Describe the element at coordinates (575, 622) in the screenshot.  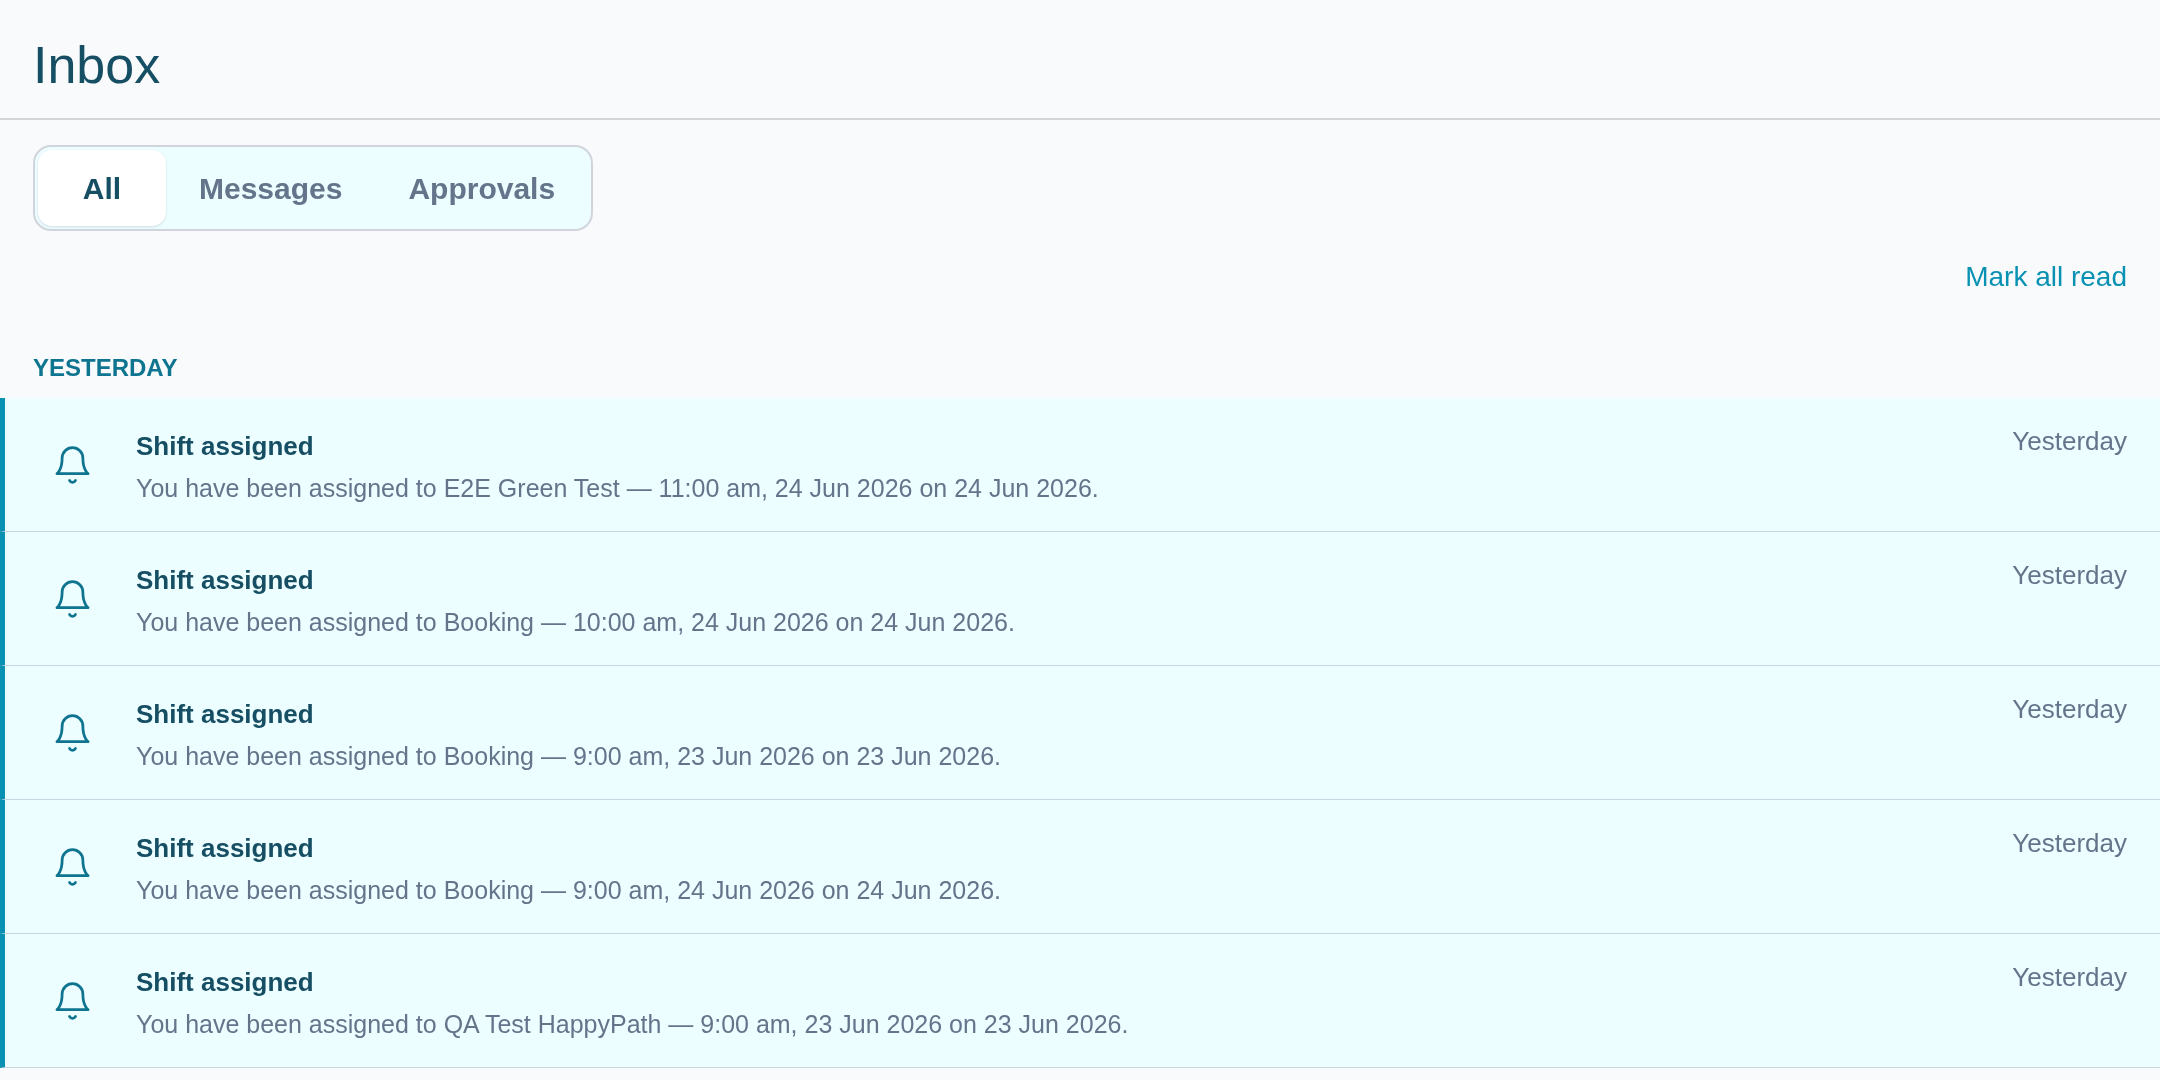
I see `notification-message: You have been assigned to Booking — 10:00 am, 24 Jun 2026 on 24 Jun 2026.` at that location.